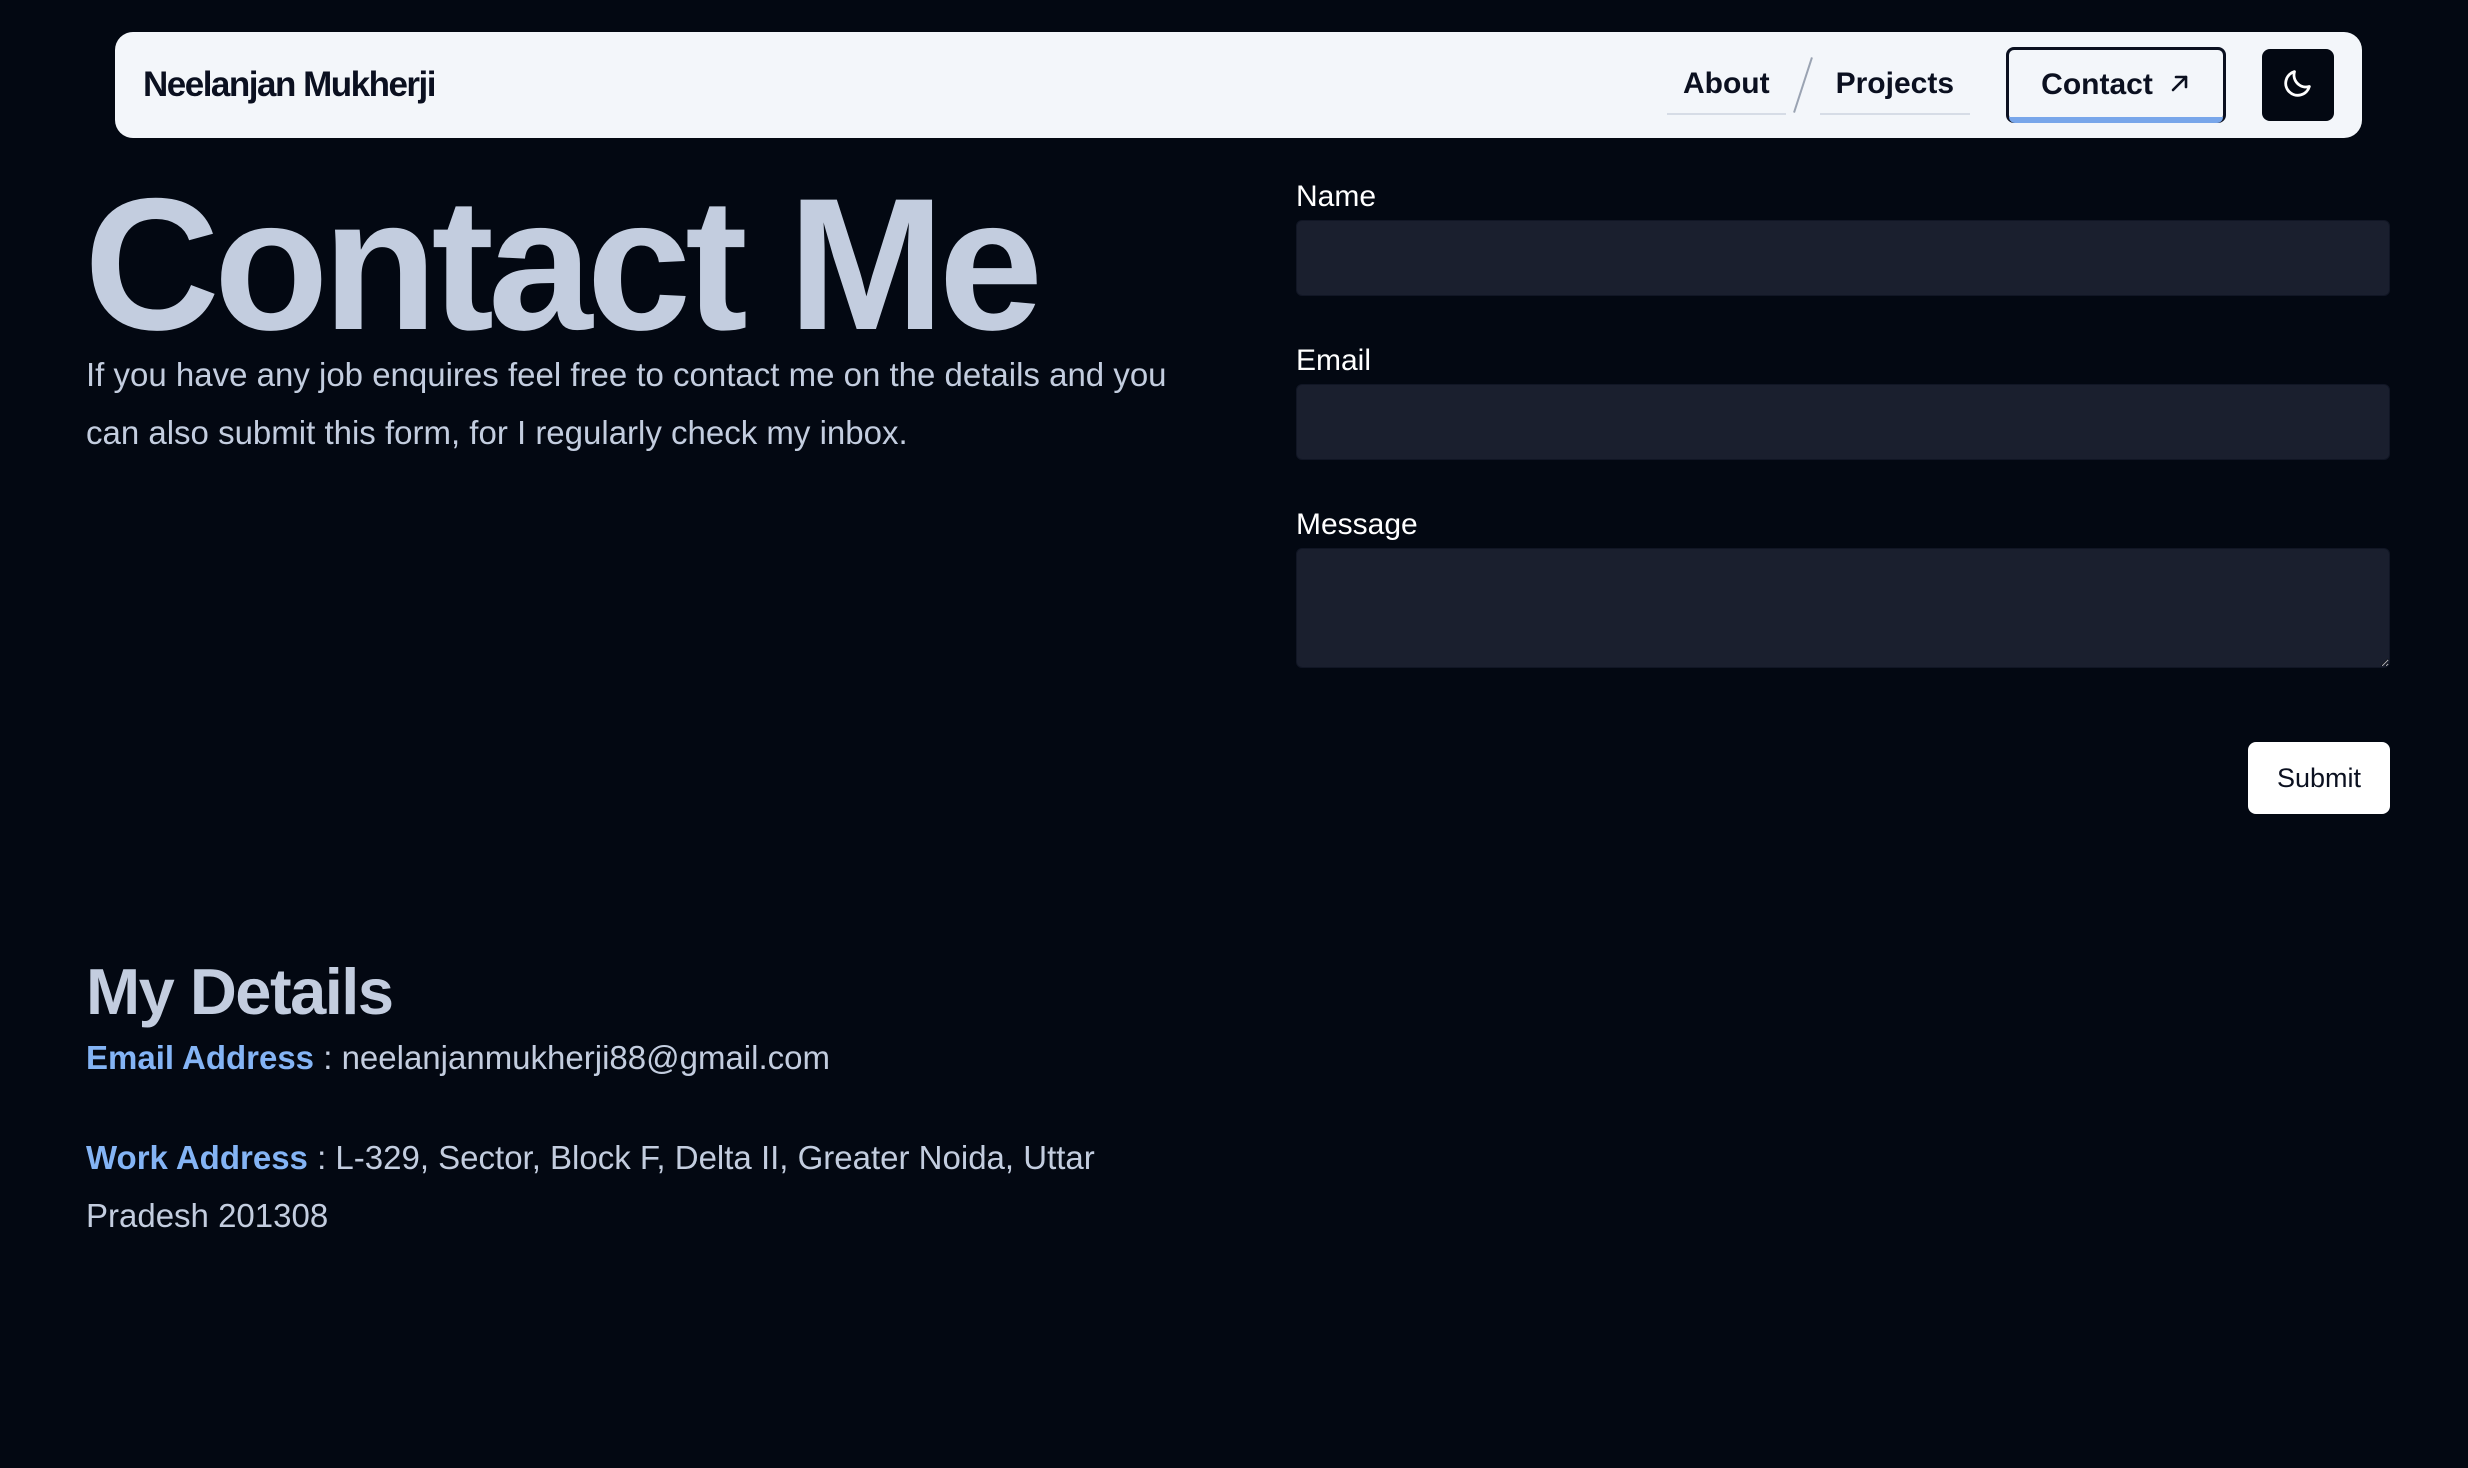  I want to click on brand-name: Neelanjan Mukherji, so click(289, 85).